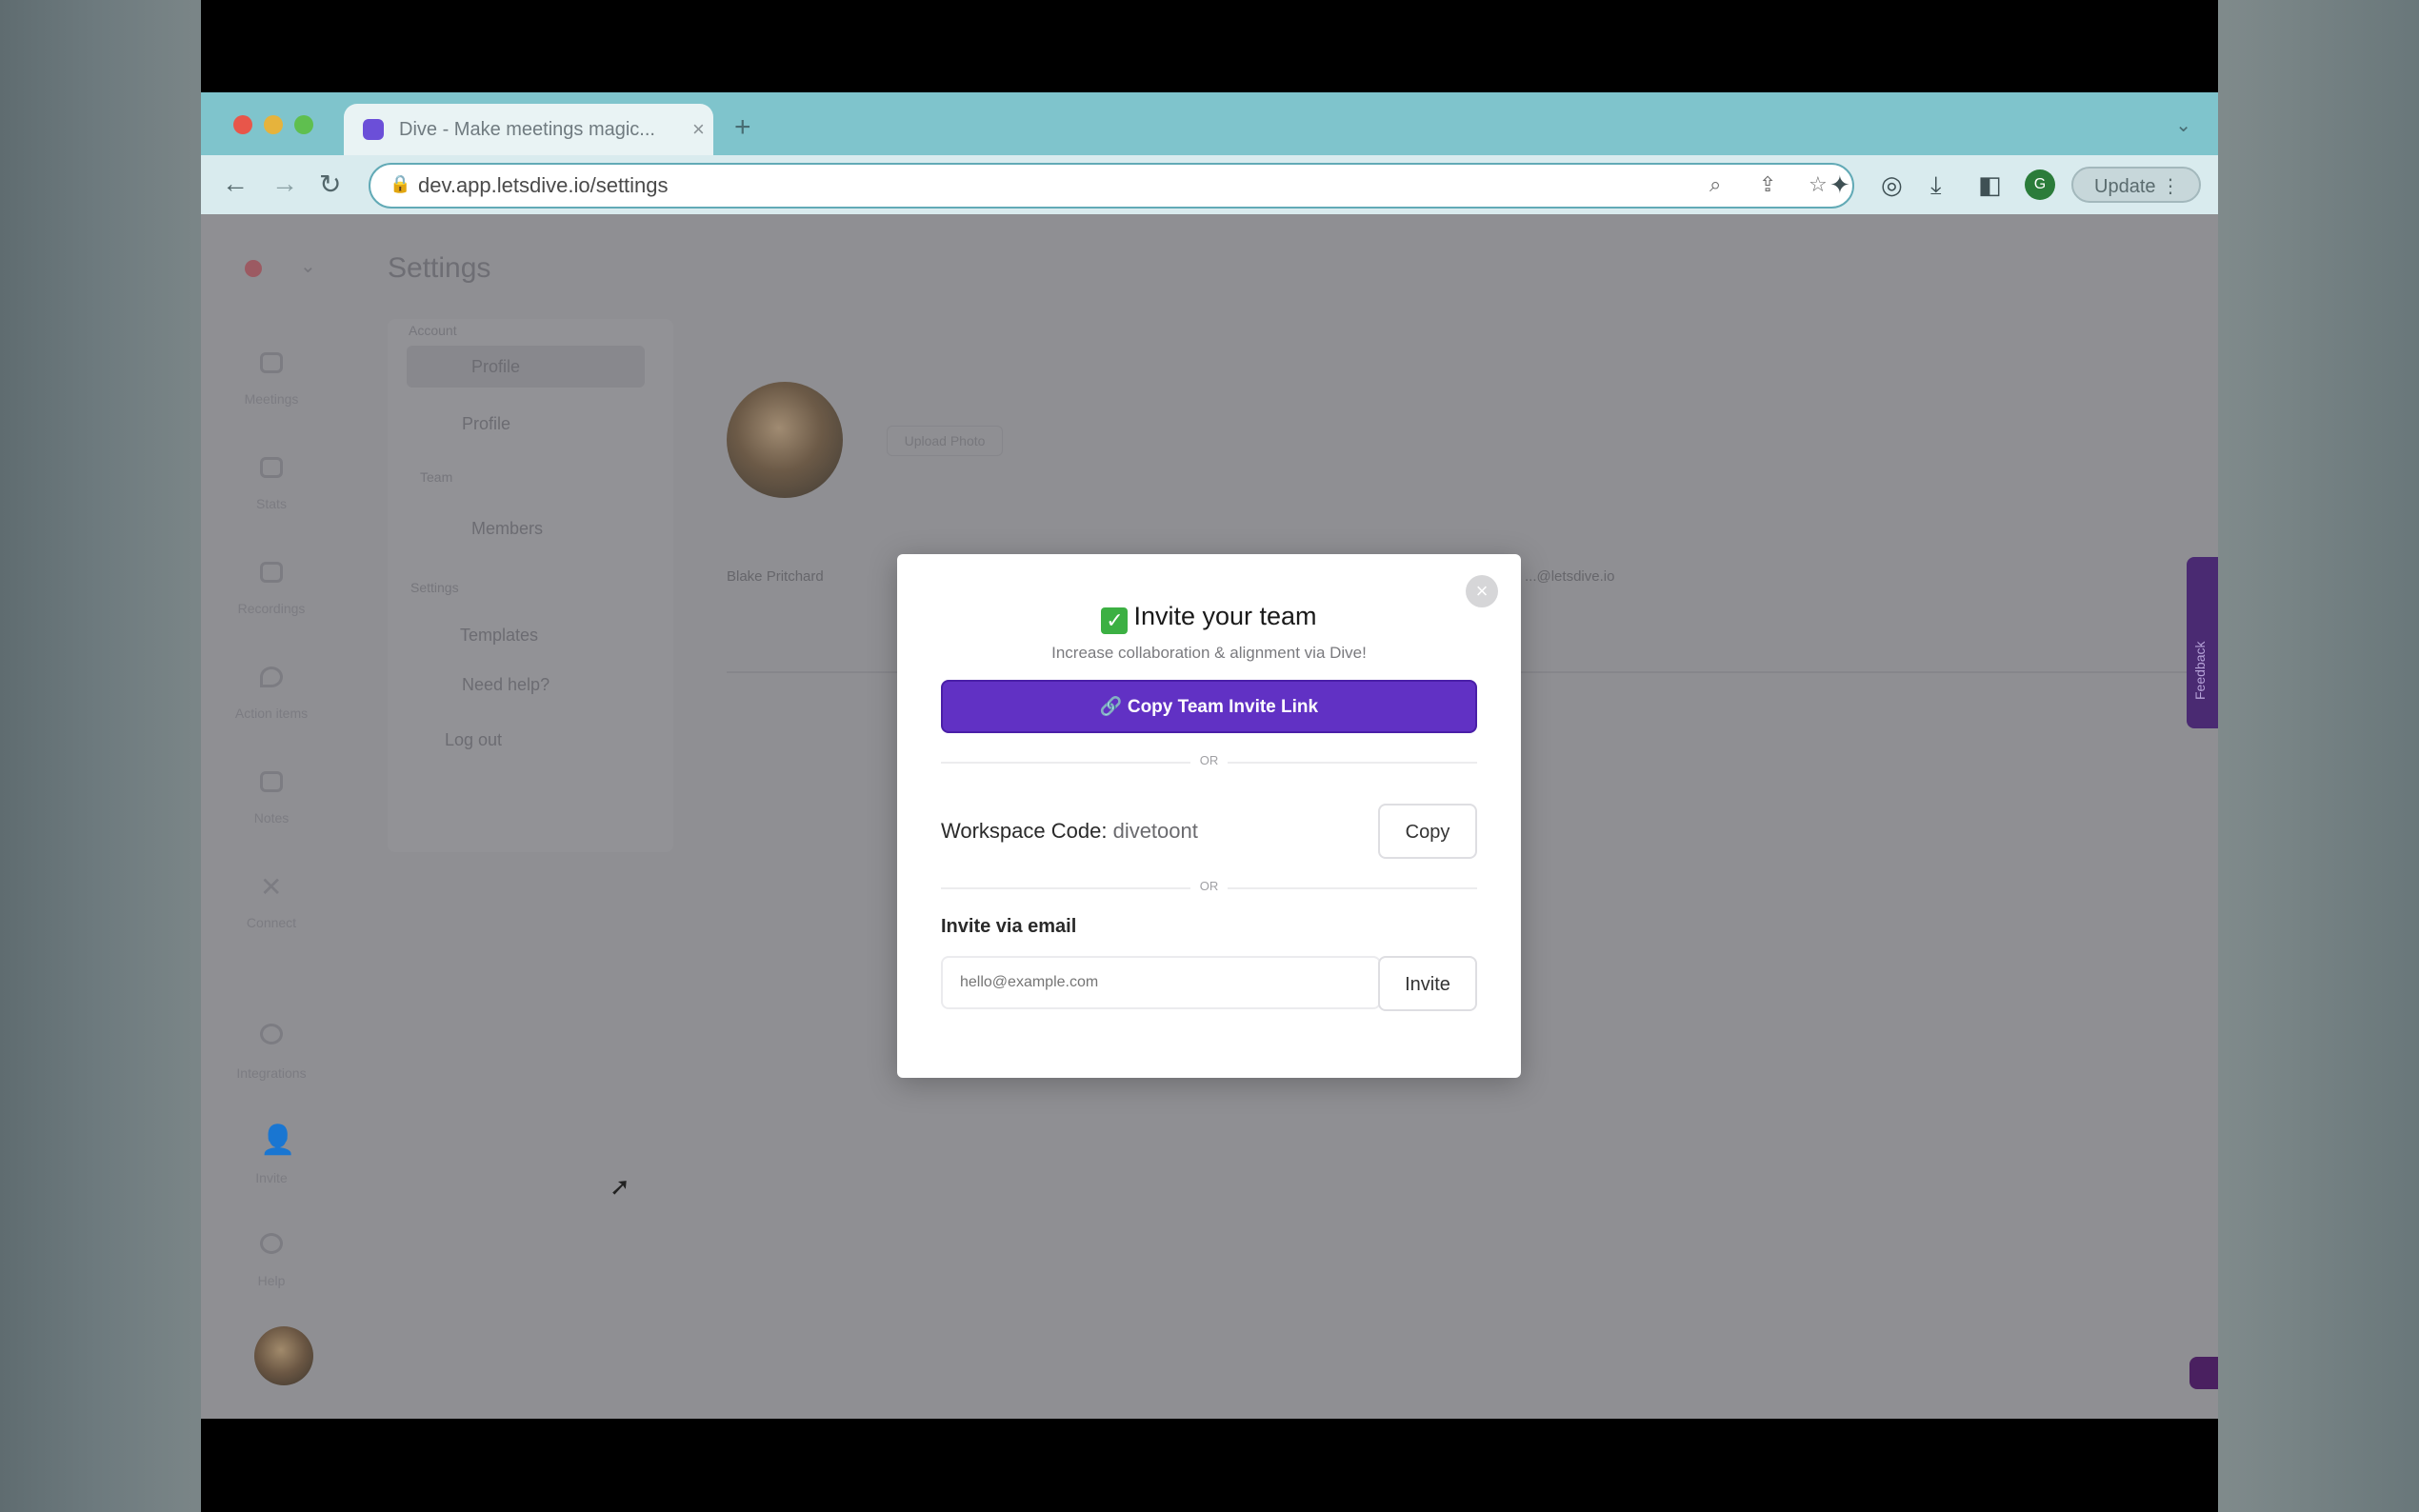 Image resolution: width=2419 pixels, height=1512 pixels. Describe the element at coordinates (499, 636) in the screenshot. I see `nav-templates: Templates` at that location.